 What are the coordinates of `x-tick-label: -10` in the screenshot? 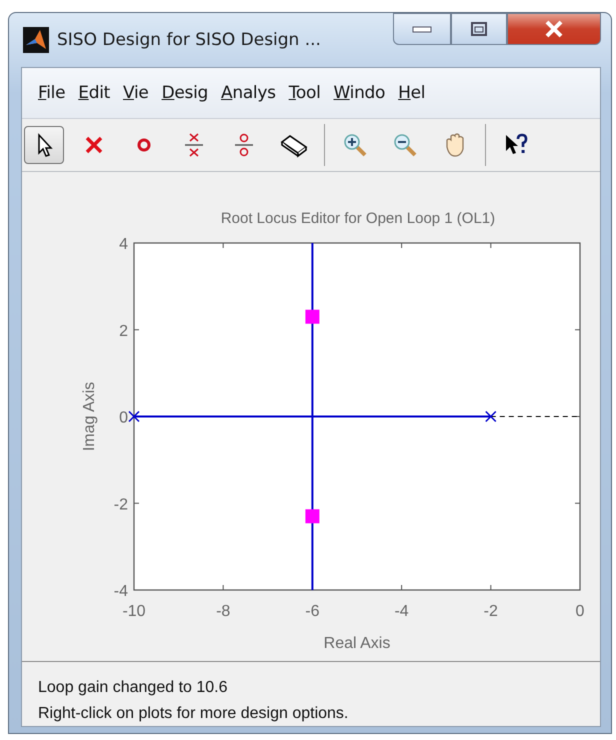 It's located at (134, 611).